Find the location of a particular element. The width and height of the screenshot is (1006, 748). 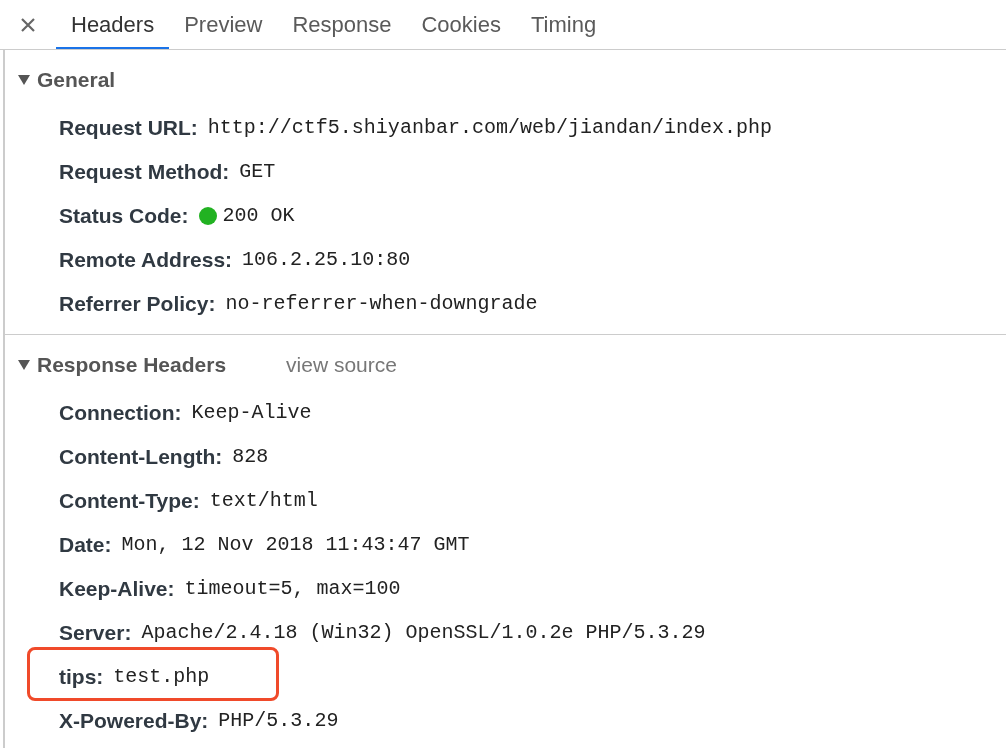

header-name: Content-Type: is located at coordinates (129, 501).